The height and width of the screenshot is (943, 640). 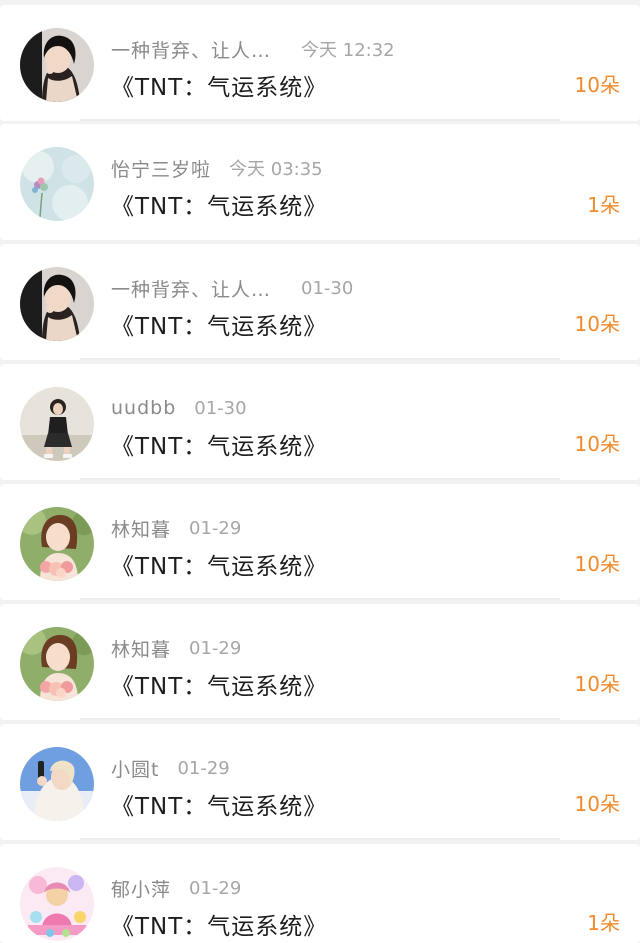 What do you see at coordinates (179, 408) in the screenshot?
I see `meta-row: uudbb 01-30` at bounding box center [179, 408].